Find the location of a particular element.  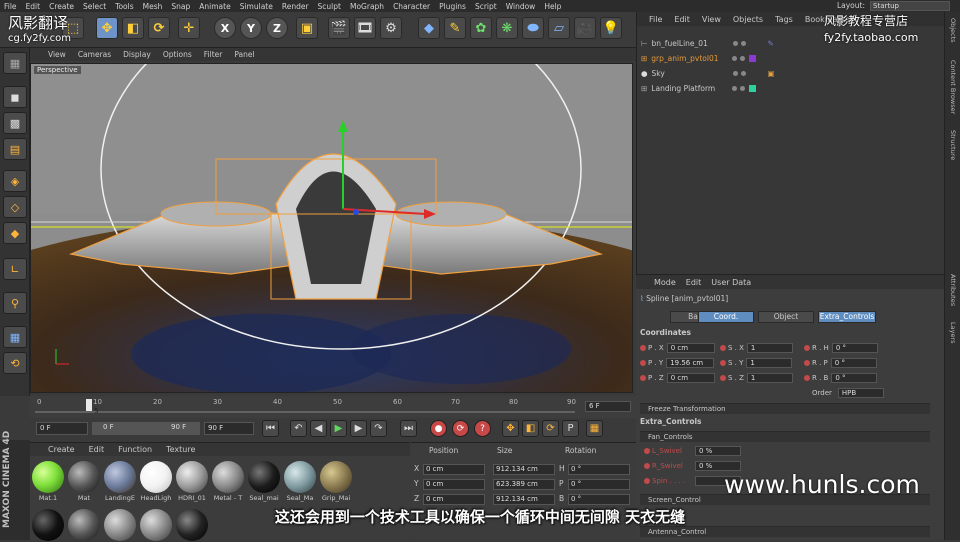

position-y-field: 0 cm is located at coordinates (454, 484).